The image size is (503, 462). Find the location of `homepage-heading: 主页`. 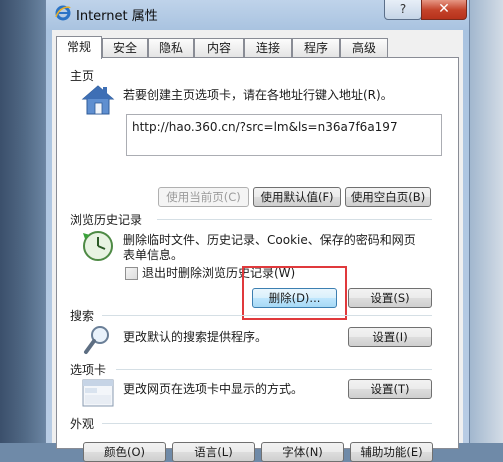

homepage-heading: 主页 is located at coordinates (82, 76).